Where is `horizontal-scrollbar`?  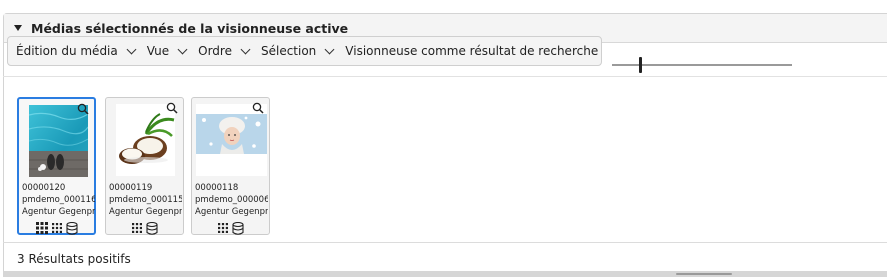 horizontal-scrollbar is located at coordinates (445, 274).